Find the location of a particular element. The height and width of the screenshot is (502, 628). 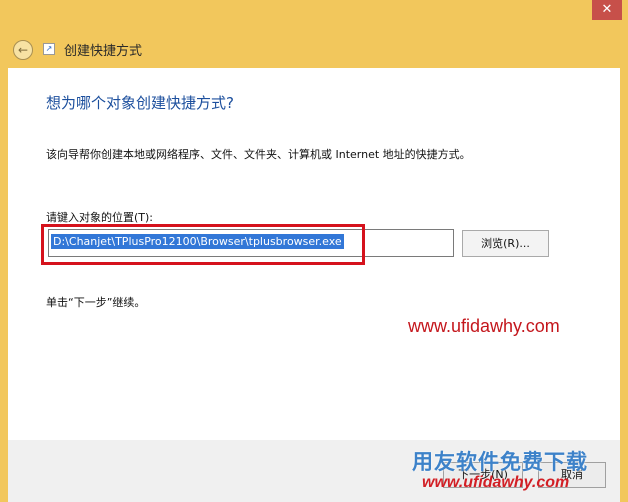

shortcut-icon: ↗ is located at coordinates (49, 49).